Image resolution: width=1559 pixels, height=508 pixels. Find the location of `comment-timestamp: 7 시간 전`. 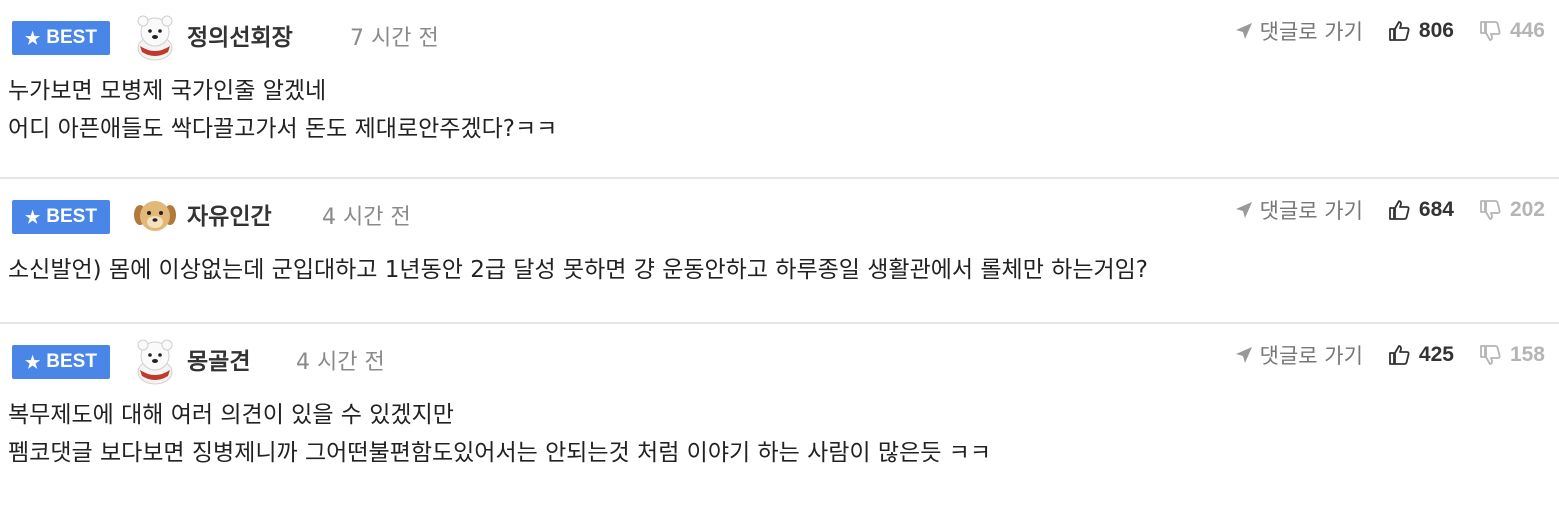

comment-timestamp: 7 시간 전 is located at coordinates (394, 38).